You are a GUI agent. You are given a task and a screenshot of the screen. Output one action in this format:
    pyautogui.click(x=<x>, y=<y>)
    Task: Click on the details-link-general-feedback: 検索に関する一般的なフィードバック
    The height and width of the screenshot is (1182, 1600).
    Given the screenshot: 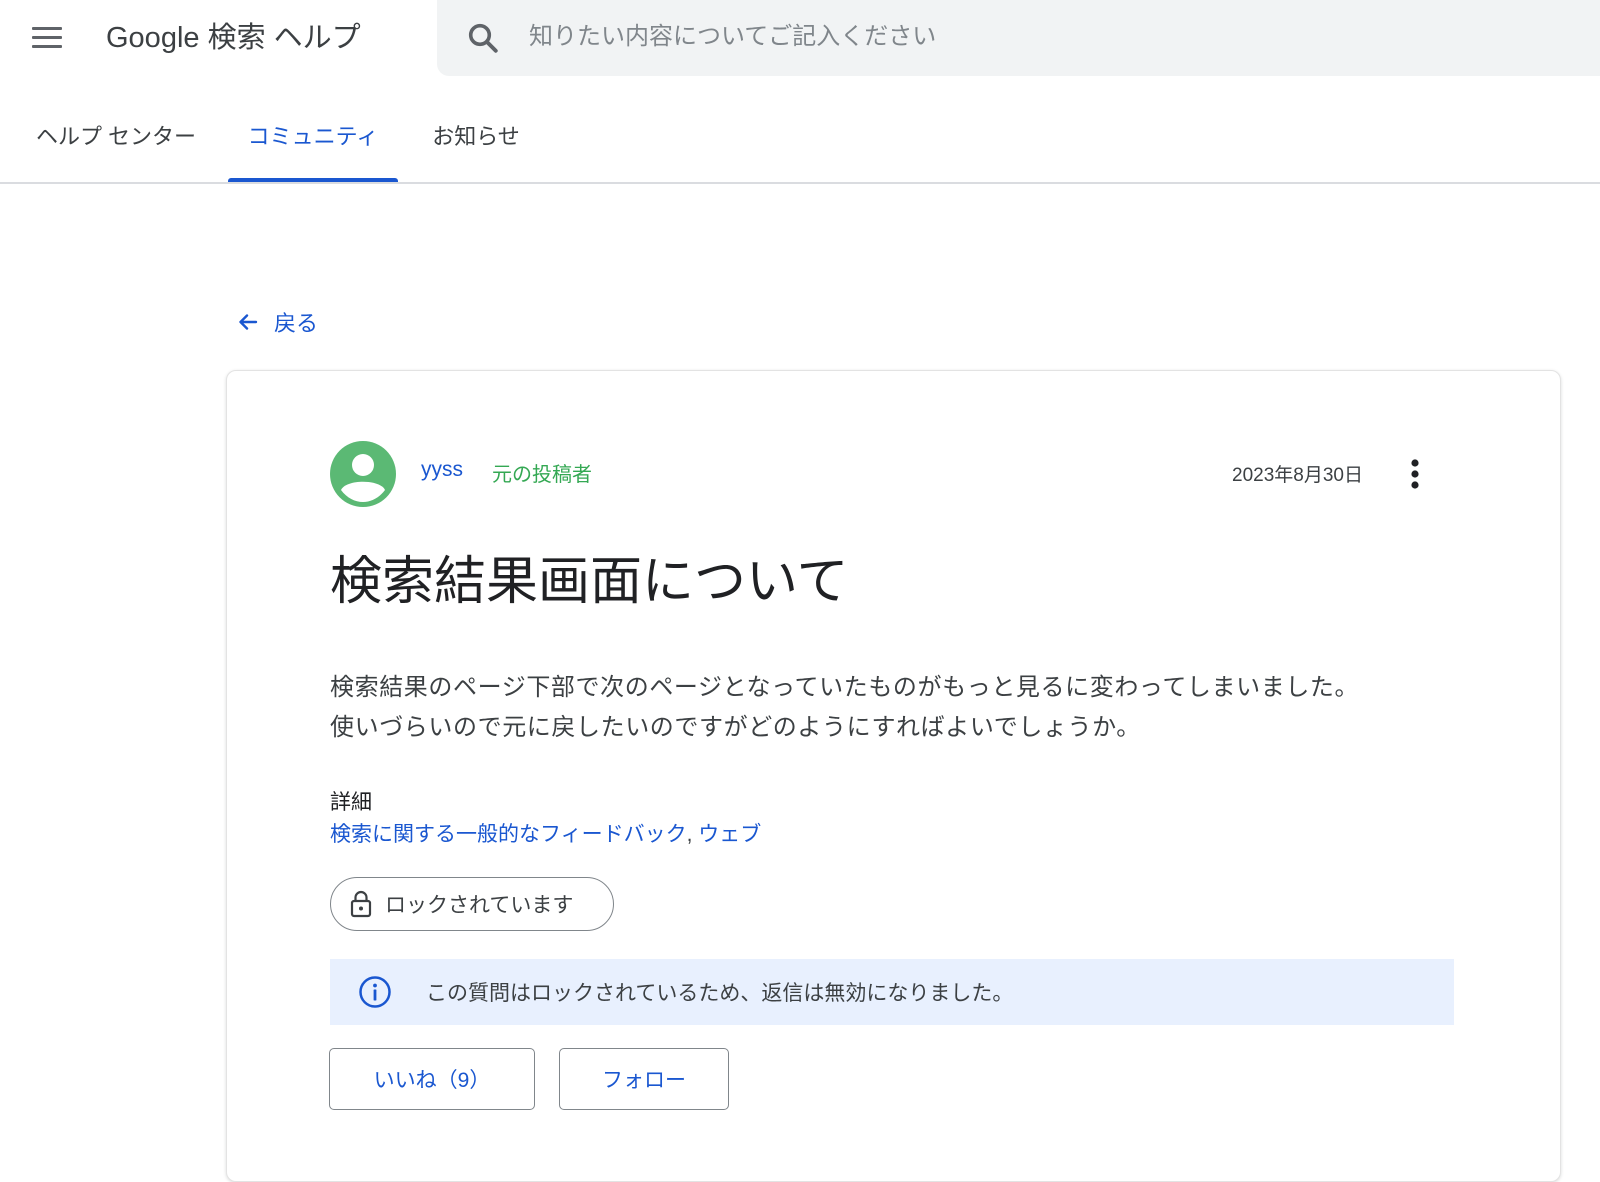 What is the action you would take?
    pyautogui.click(x=508, y=834)
    